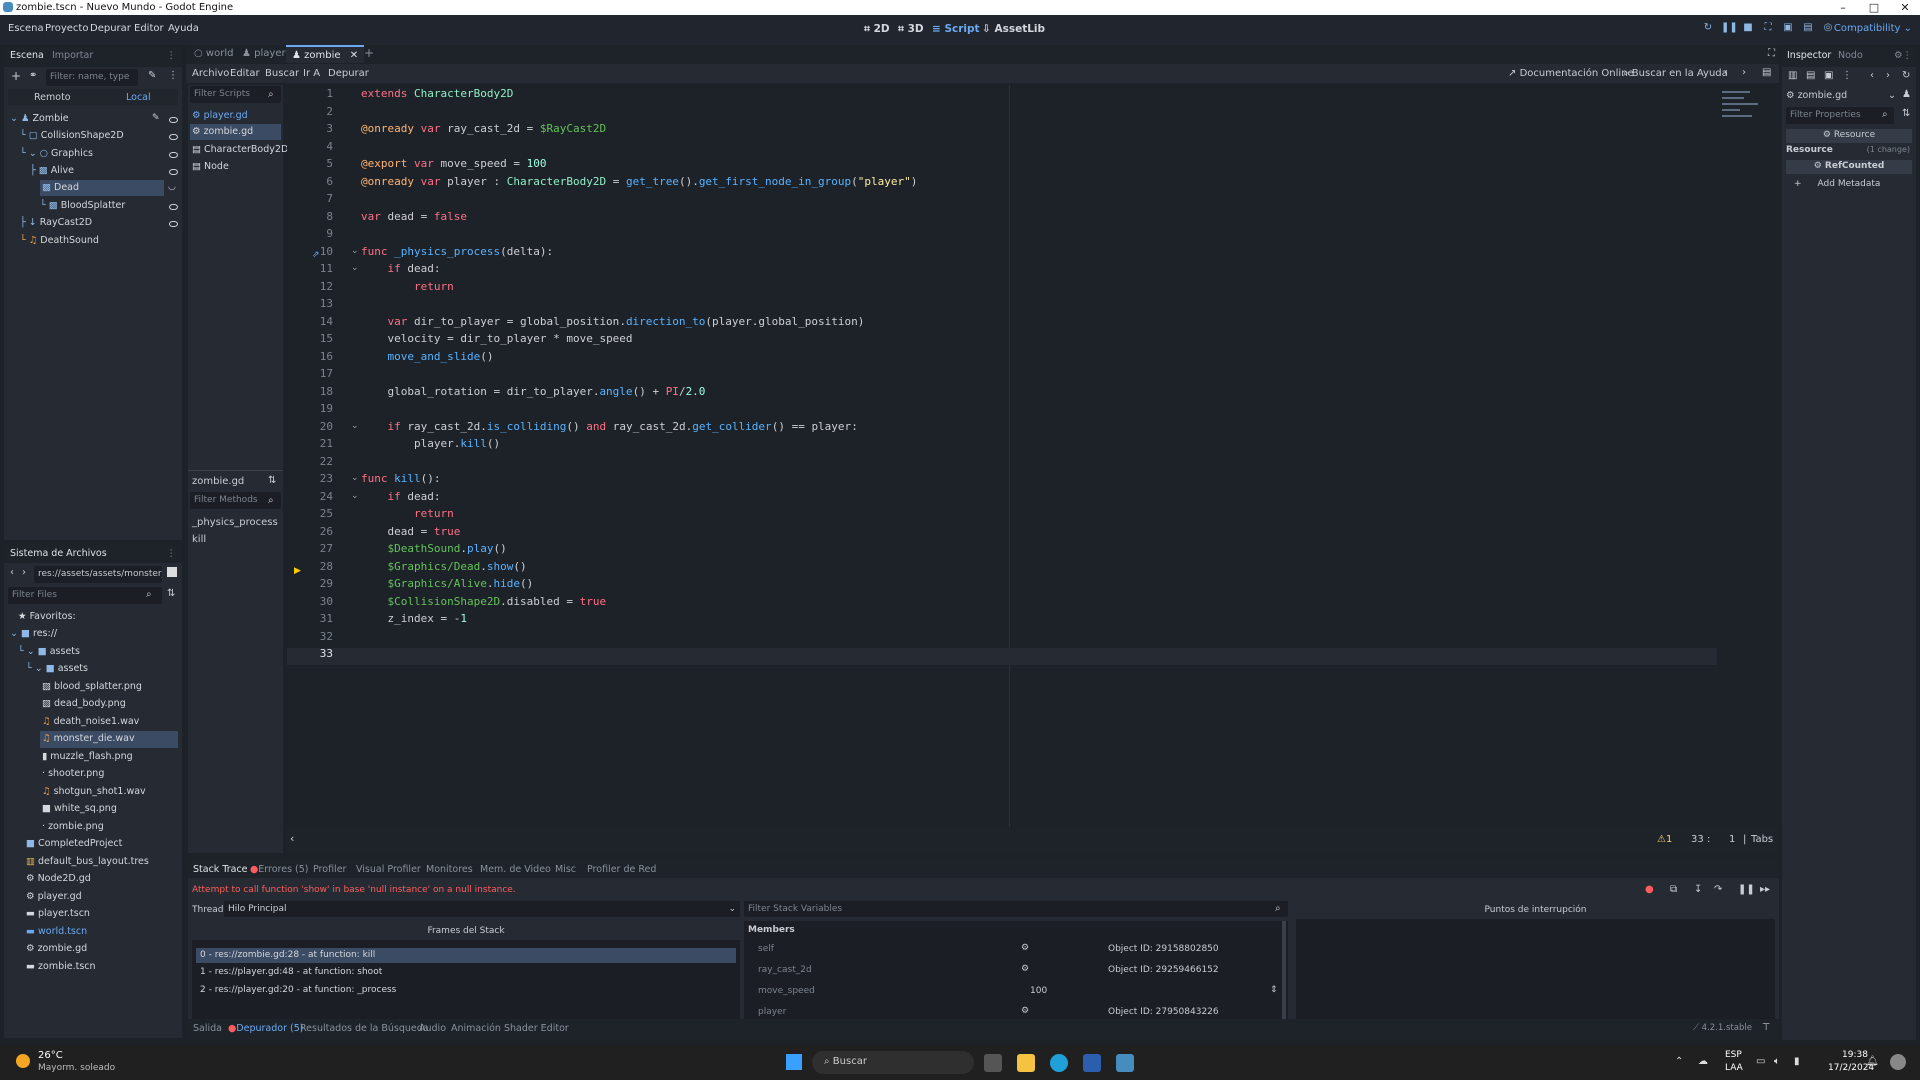 The width and height of the screenshot is (1920, 1080). I want to click on tab-profiler: Profiler, so click(329, 869).